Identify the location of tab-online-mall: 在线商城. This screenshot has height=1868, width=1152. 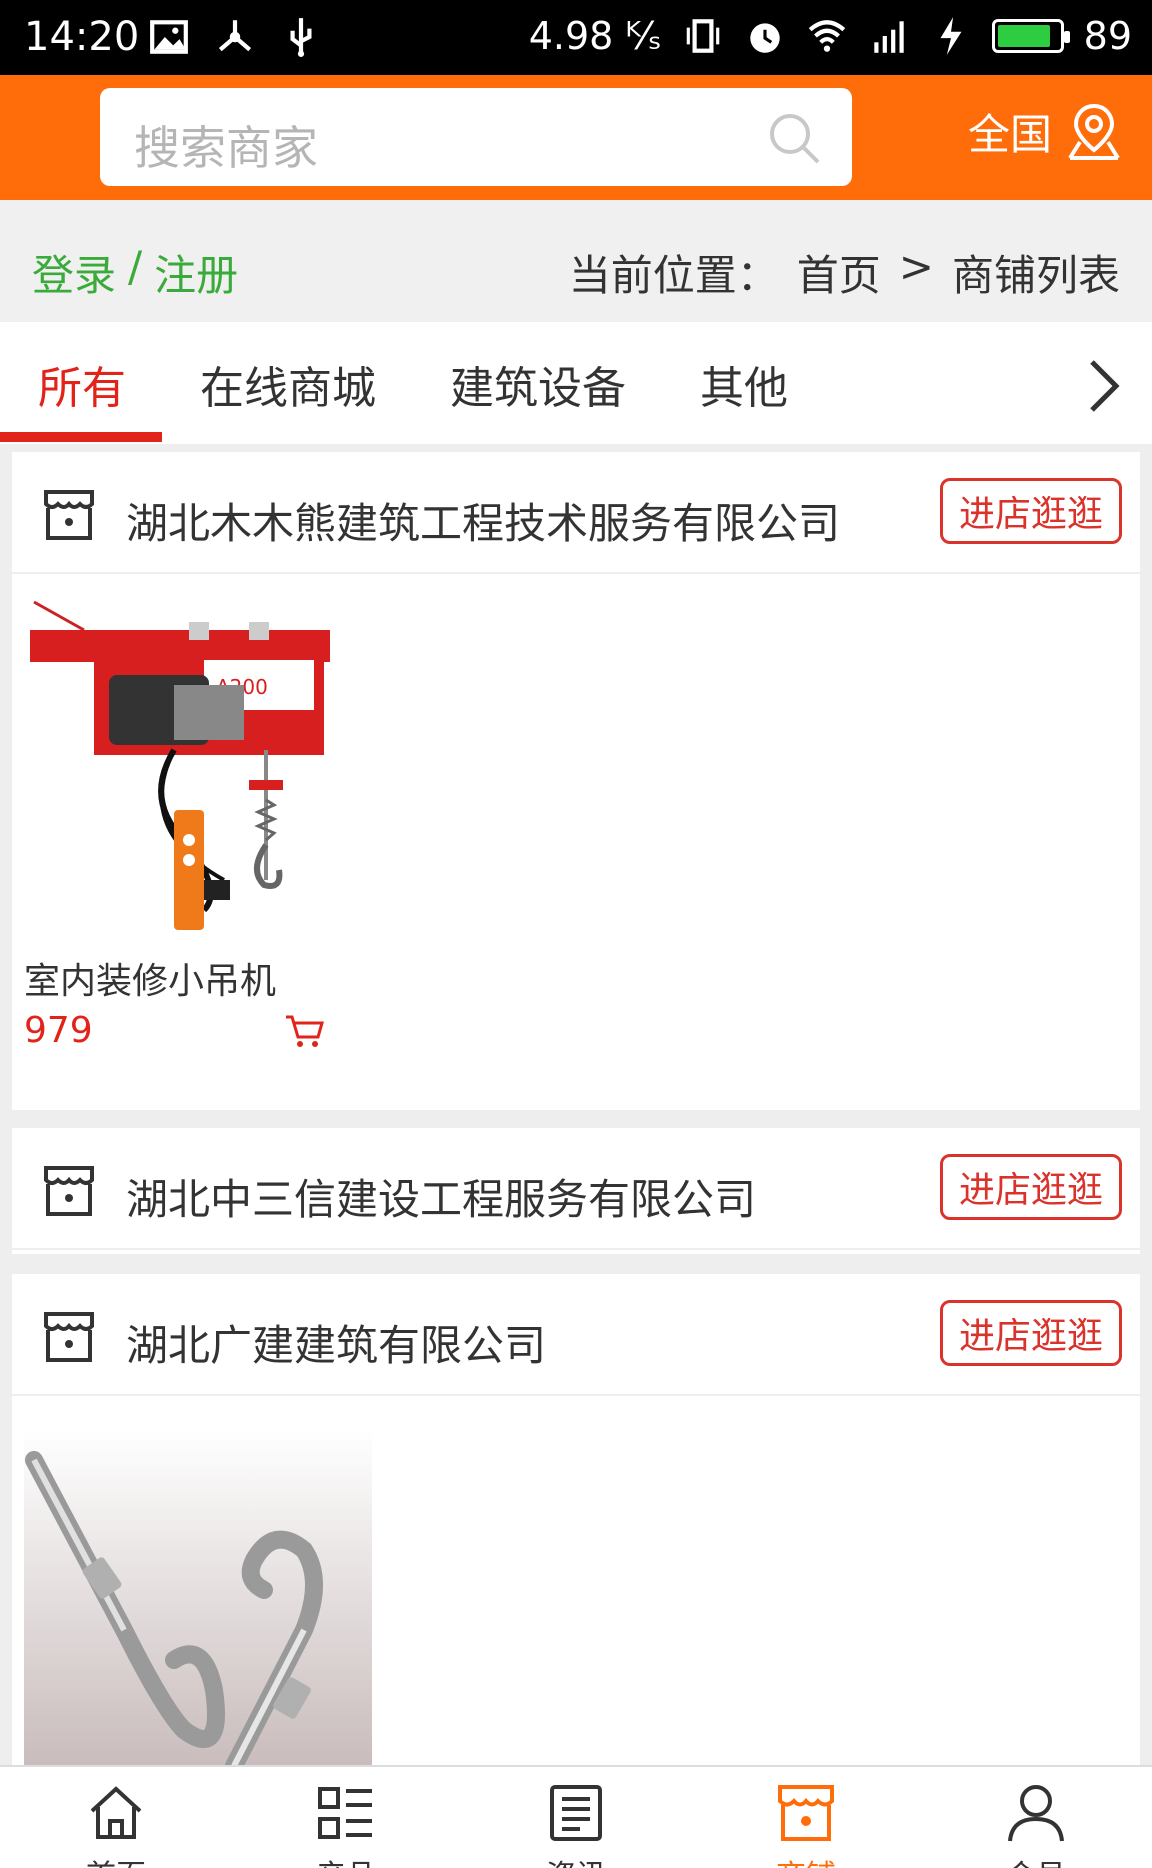
(288, 384).